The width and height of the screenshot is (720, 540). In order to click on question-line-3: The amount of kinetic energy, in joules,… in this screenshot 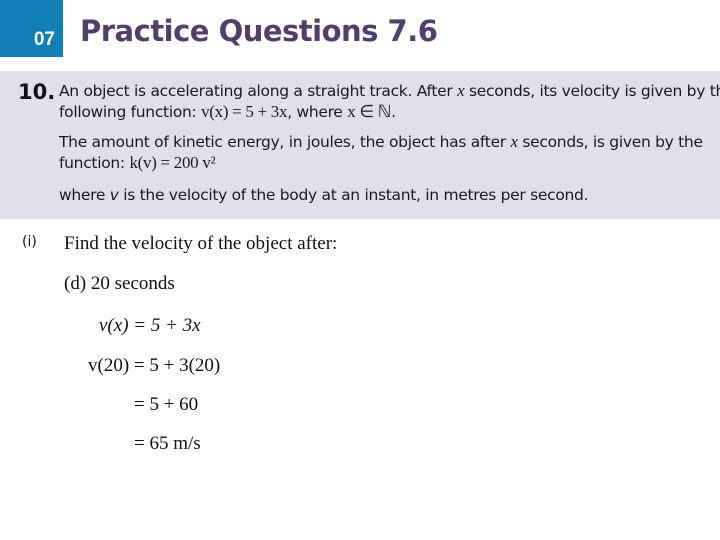, I will do `click(381, 141)`.